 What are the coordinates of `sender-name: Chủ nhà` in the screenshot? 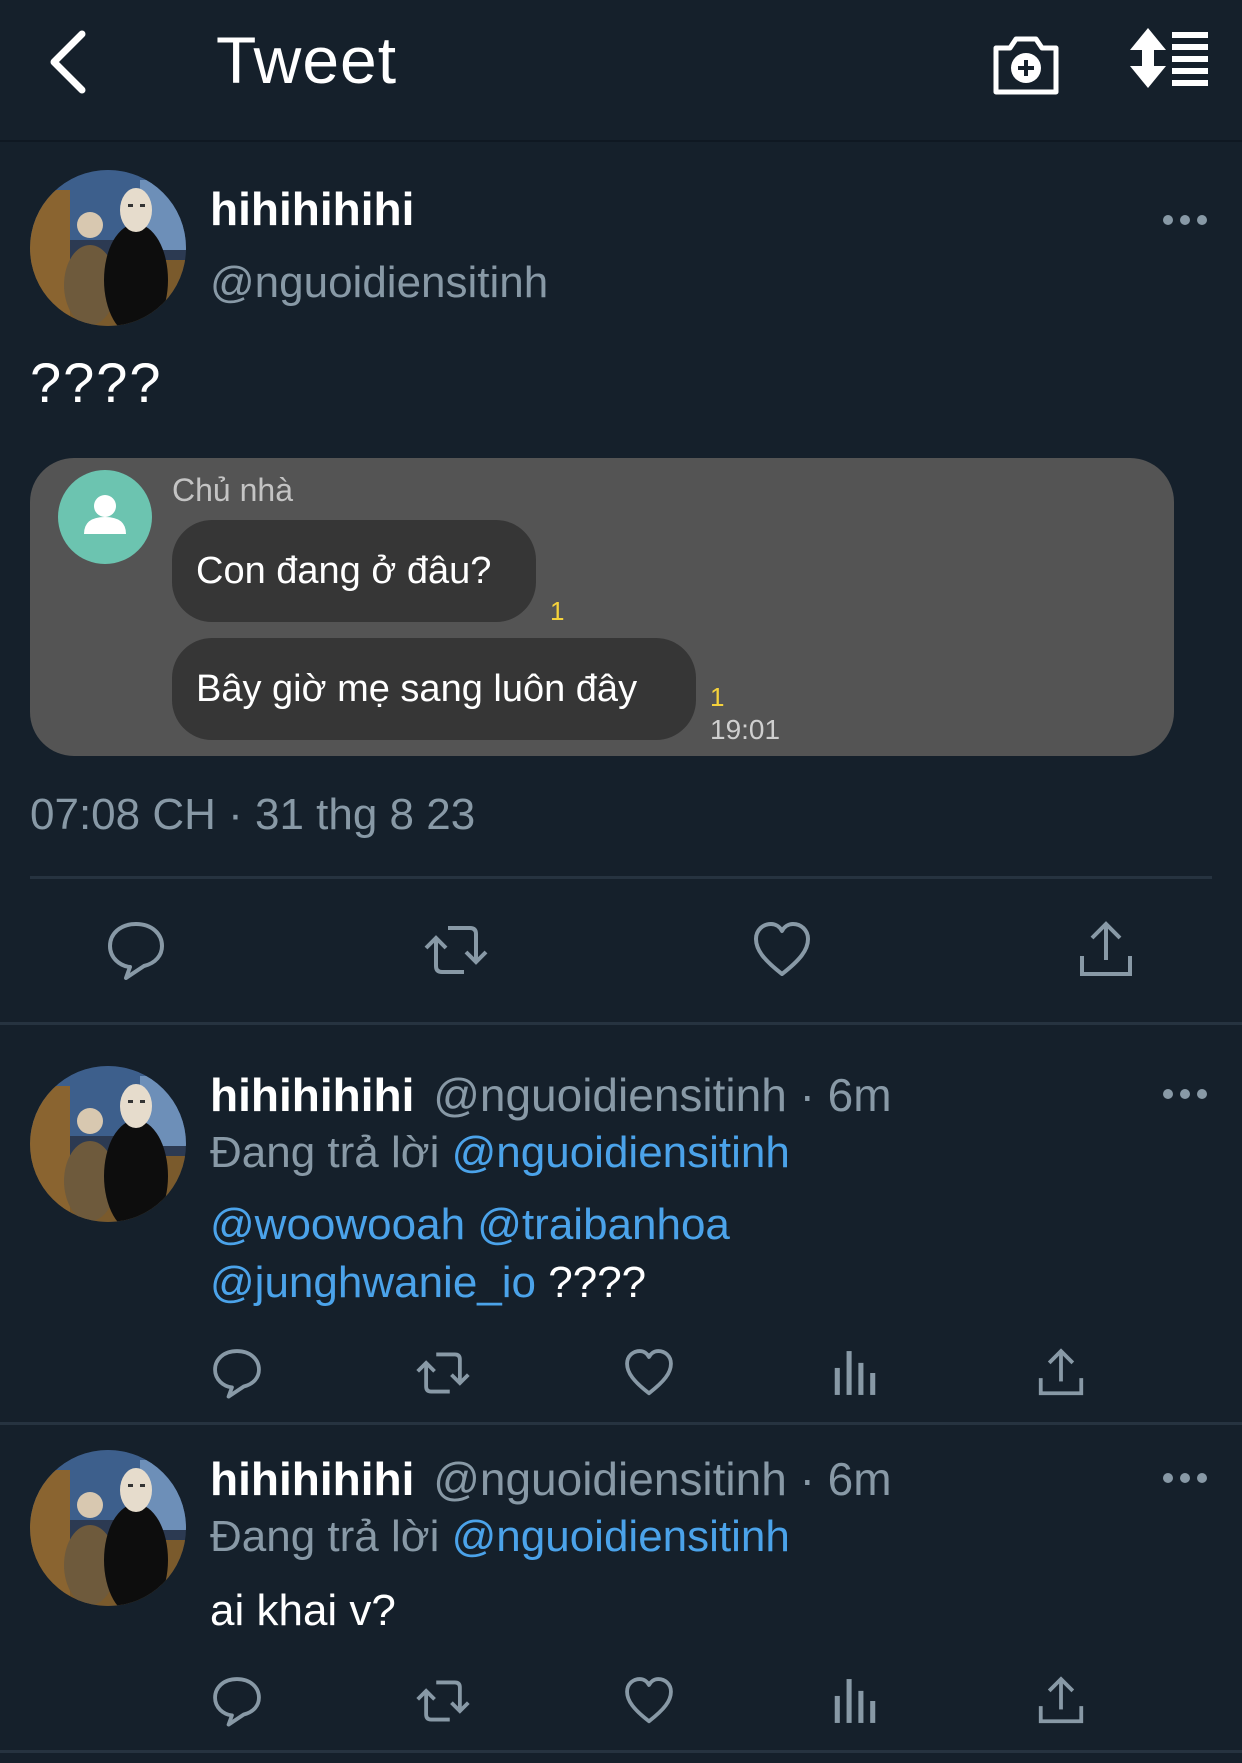 It's located at (232, 490).